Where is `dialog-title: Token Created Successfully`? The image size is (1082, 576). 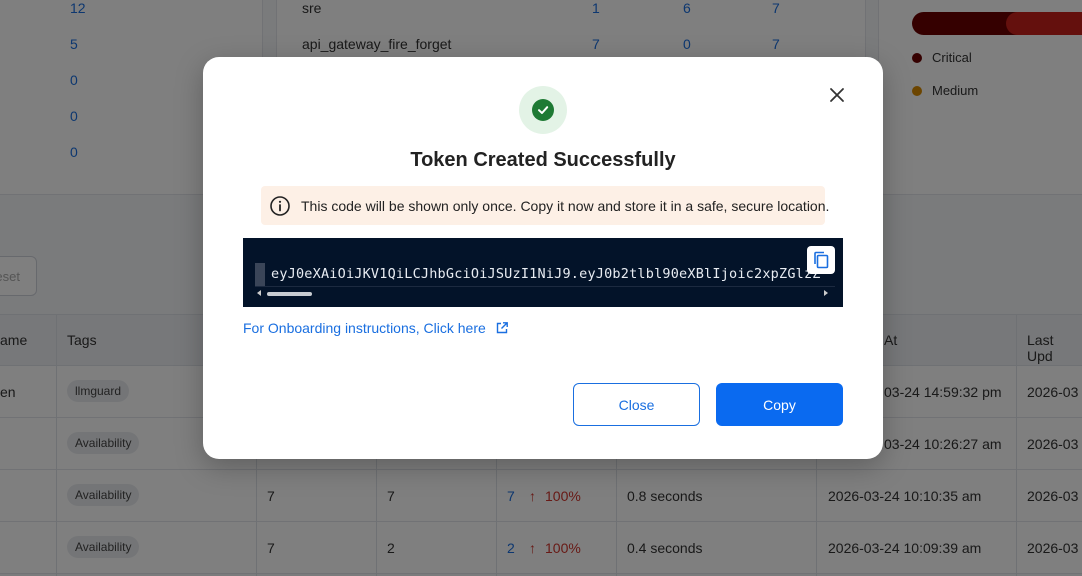
dialog-title: Token Created Successfully is located at coordinates (543, 160).